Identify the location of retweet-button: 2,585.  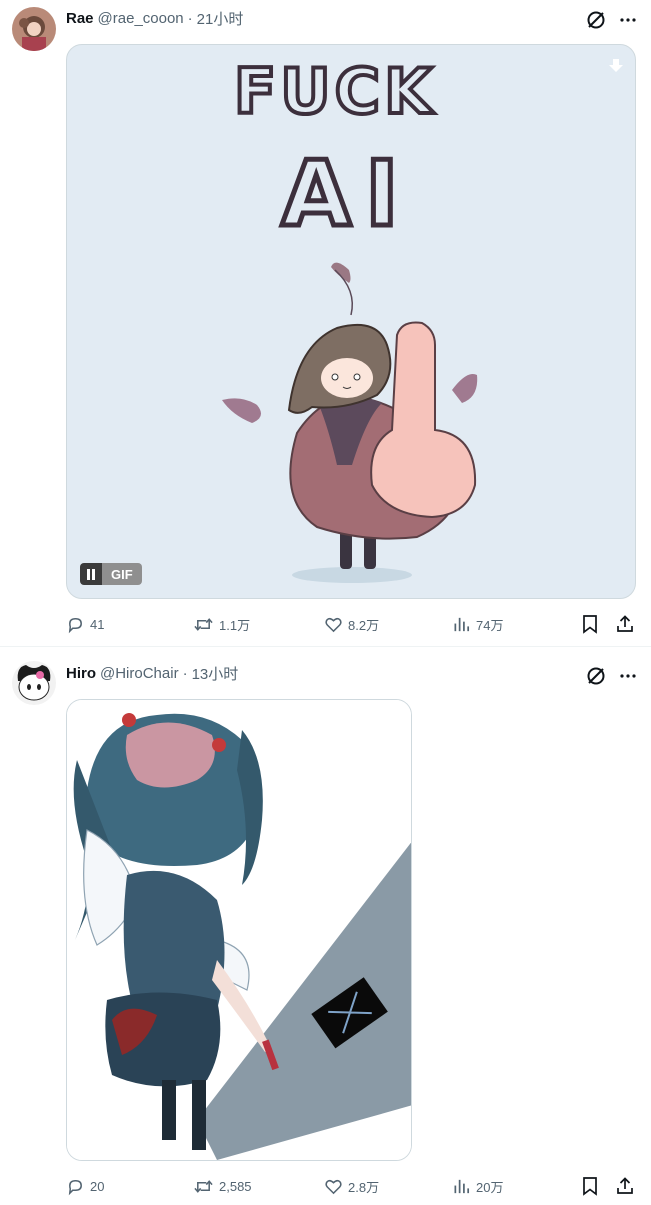
(222, 1186).